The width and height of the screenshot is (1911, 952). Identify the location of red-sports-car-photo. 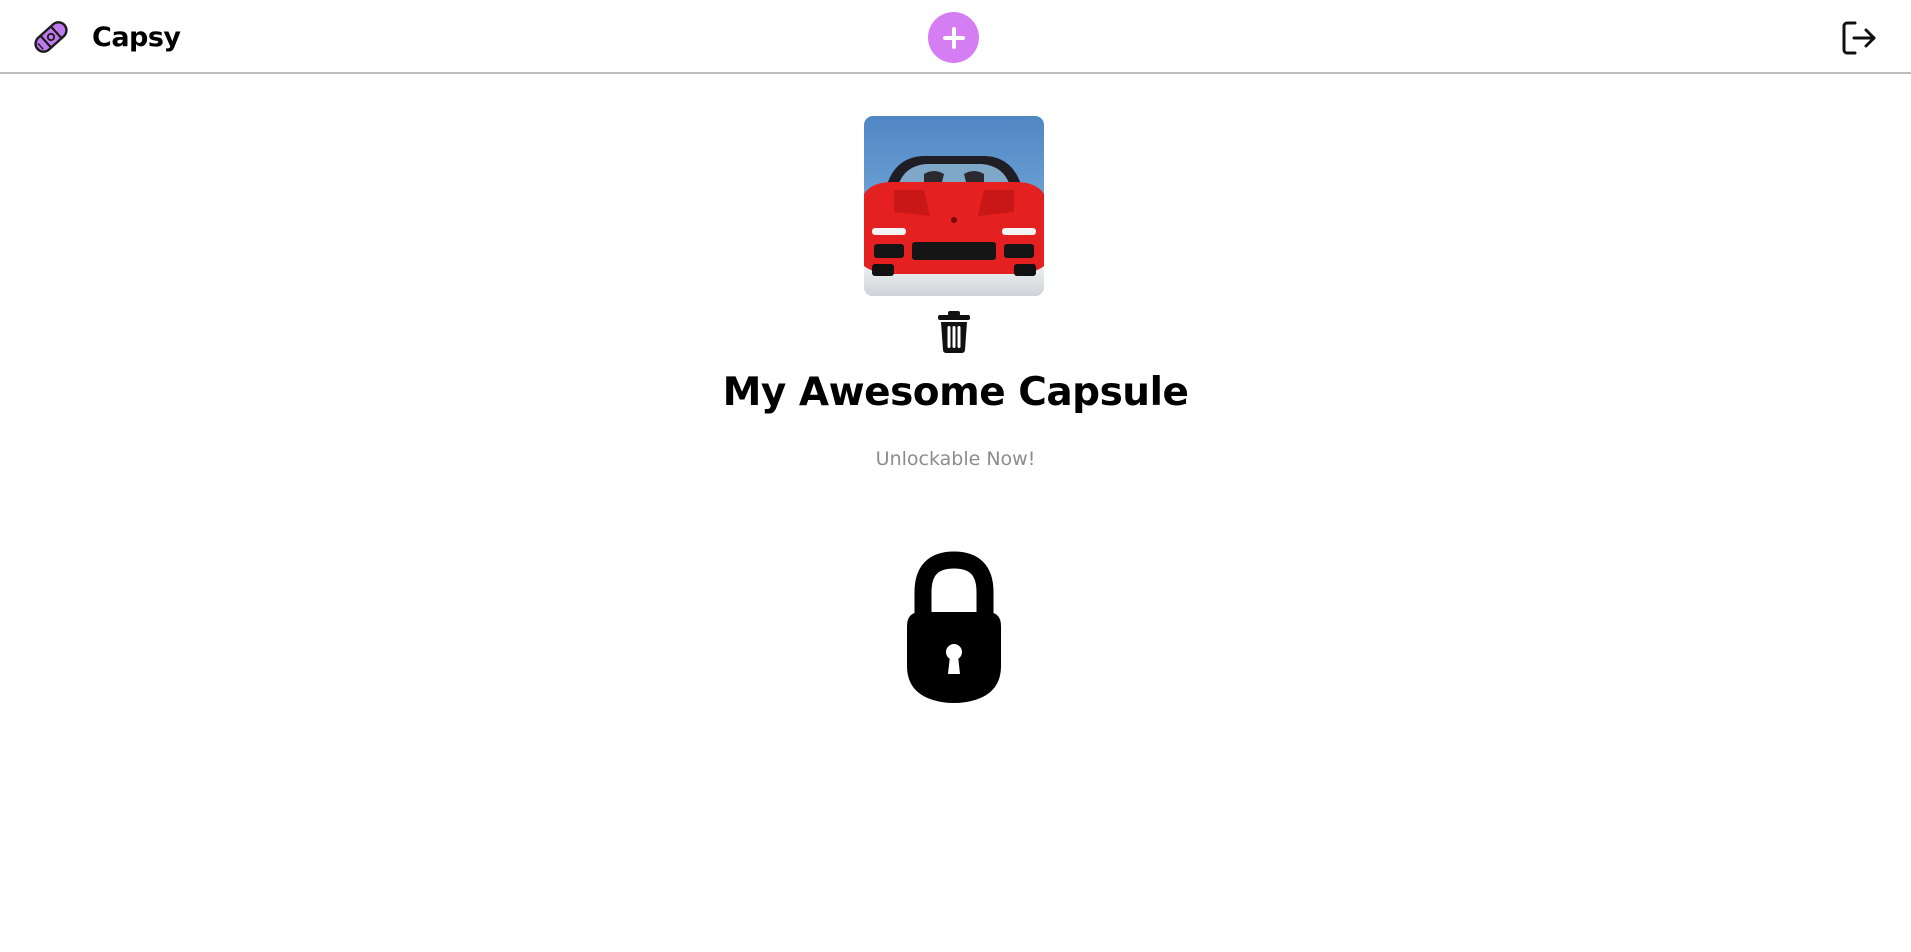
(954, 206).